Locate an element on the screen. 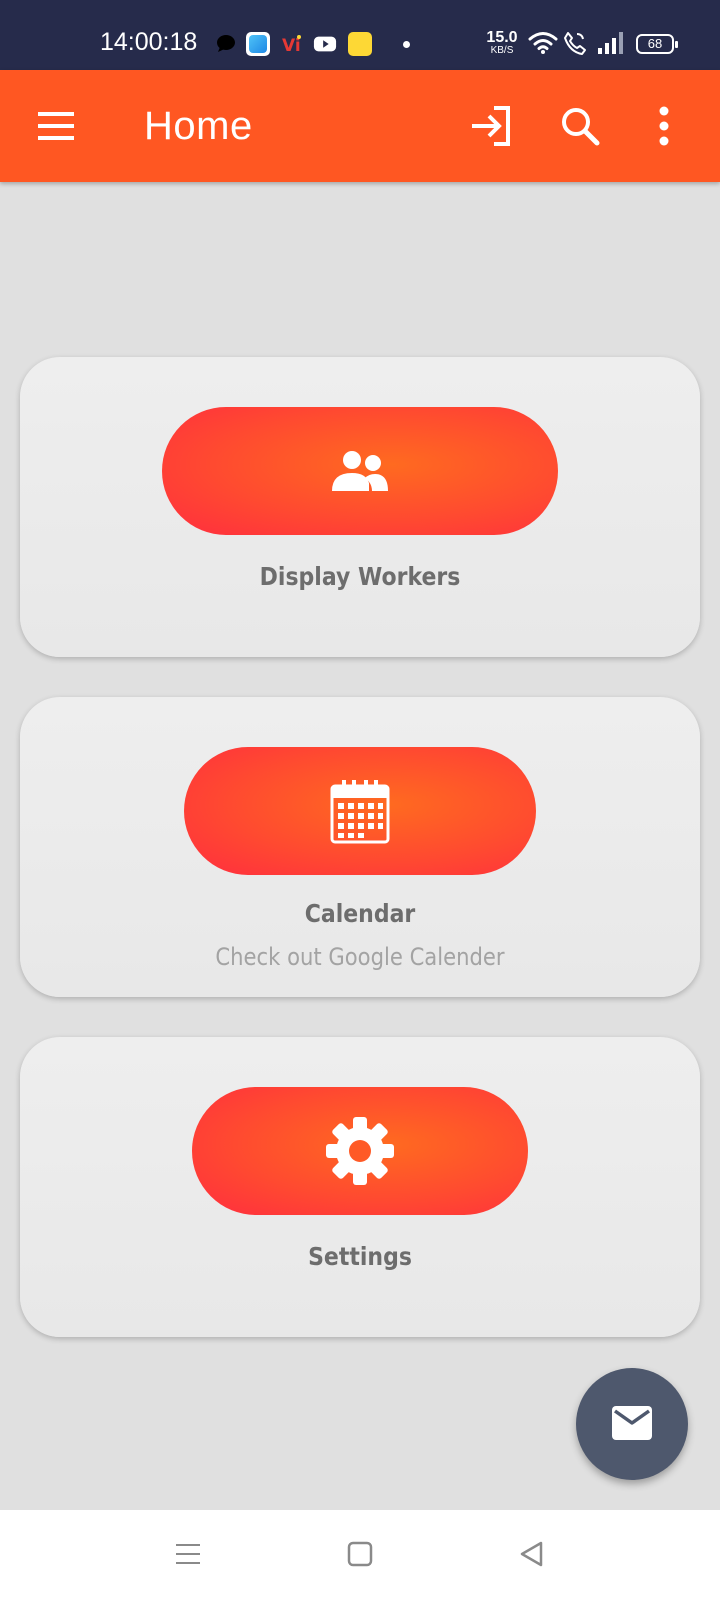 Image resolution: width=720 pixels, height=1600 pixels. card-subtitle: Check out Google Calender is located at coordinates (360, 957).